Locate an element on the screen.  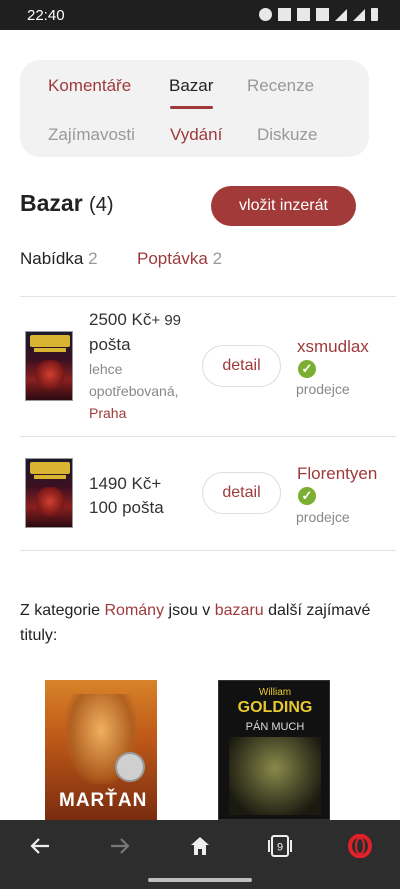
book-cover-title: MARŤAN is located at coordinates (103, 800).